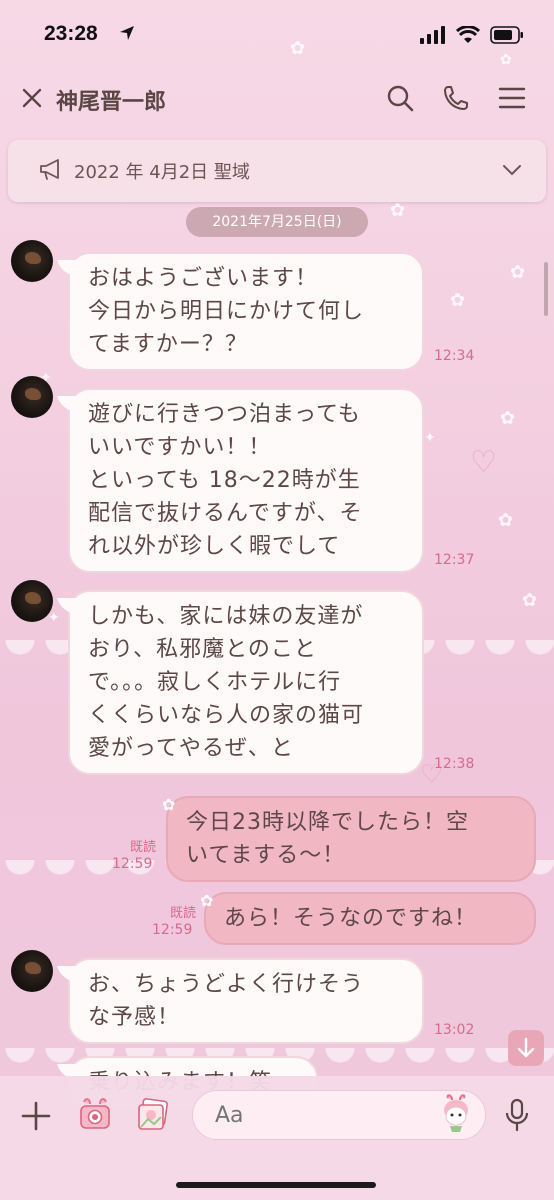 This screenshot has height=1200, width=554. Describe the element at coordinates (454, 560) in the screenshot. I see `message-time: 12:37` at that location.